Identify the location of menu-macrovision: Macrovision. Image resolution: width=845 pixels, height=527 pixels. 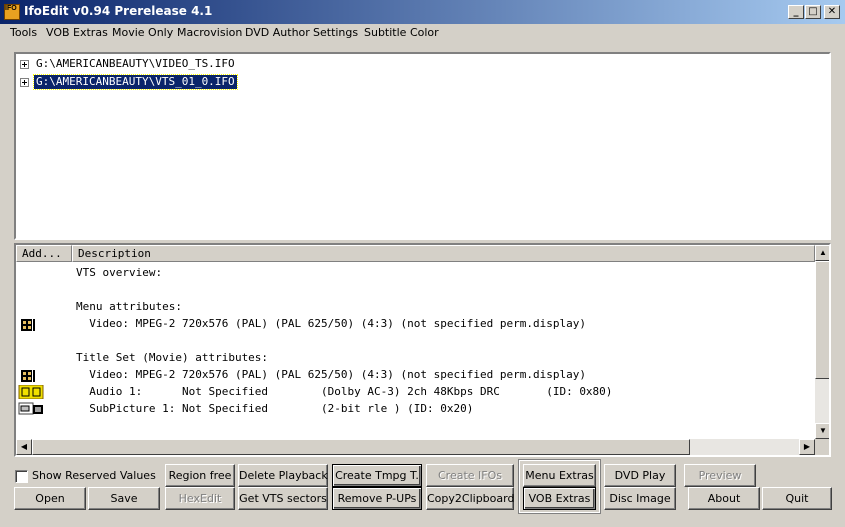
(209, 32).